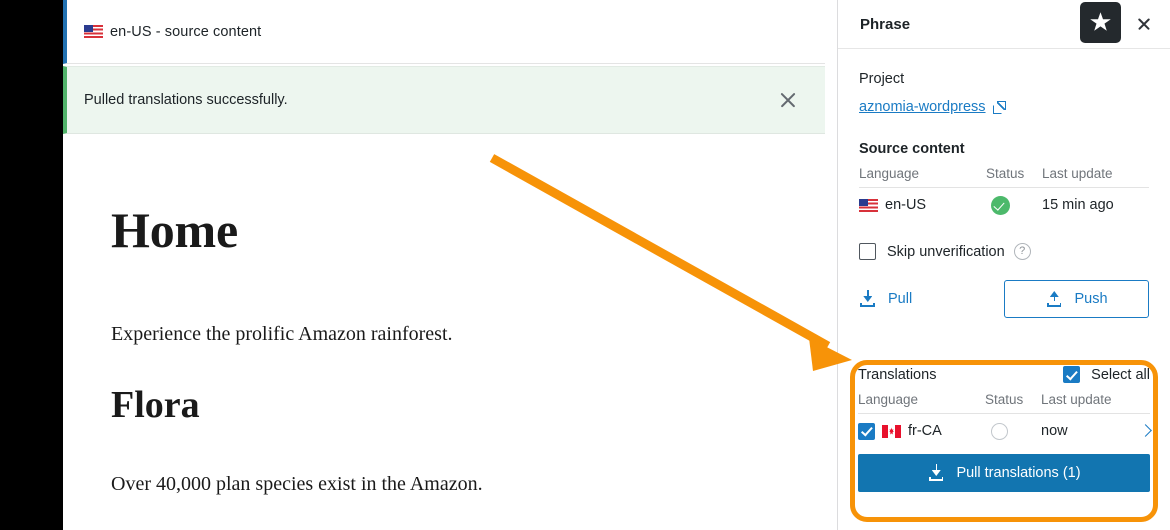  Describe the element at coordinates (444, 32) in the screenshot. I see `source-content-header: en-US - source content` at that location.